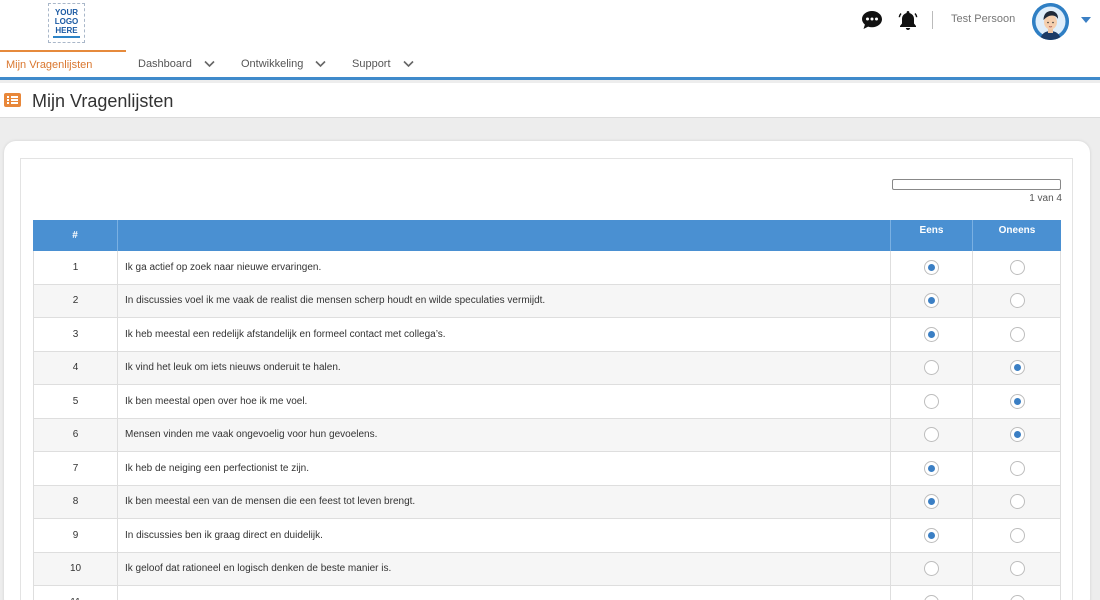 The width and height of the screenshot is (1100, 600). What do you see at coordinates (76, 334) in the screenshot?
I see `question-number: 3` at bounding box center [76, 334].